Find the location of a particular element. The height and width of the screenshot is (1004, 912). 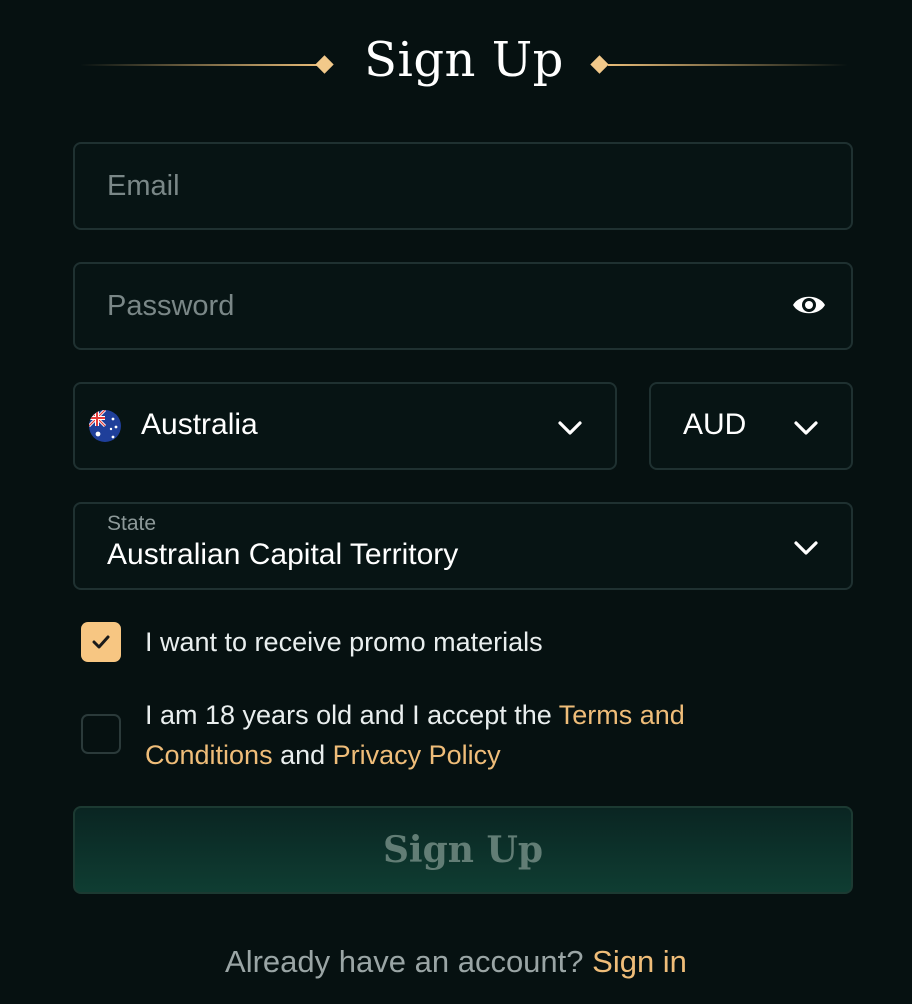

terms-middle: and is located at coordinates (302, 755).